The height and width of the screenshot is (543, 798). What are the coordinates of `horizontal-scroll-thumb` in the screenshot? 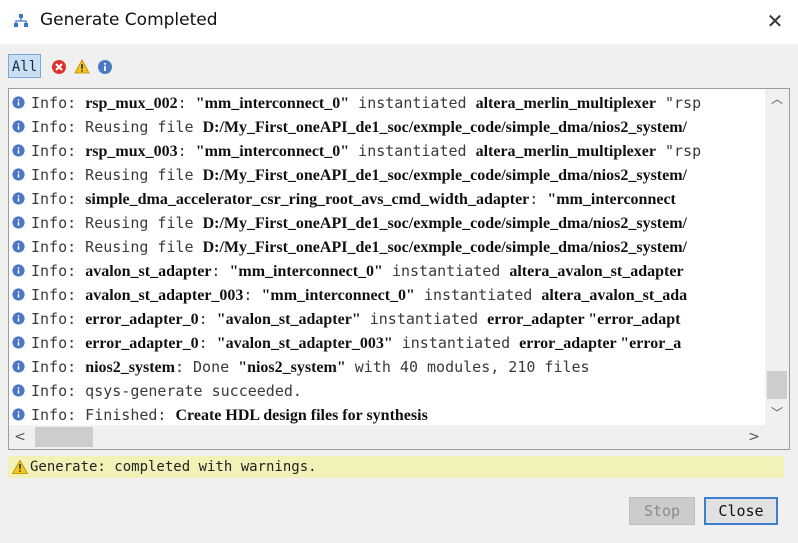 It's located at (64, 437).